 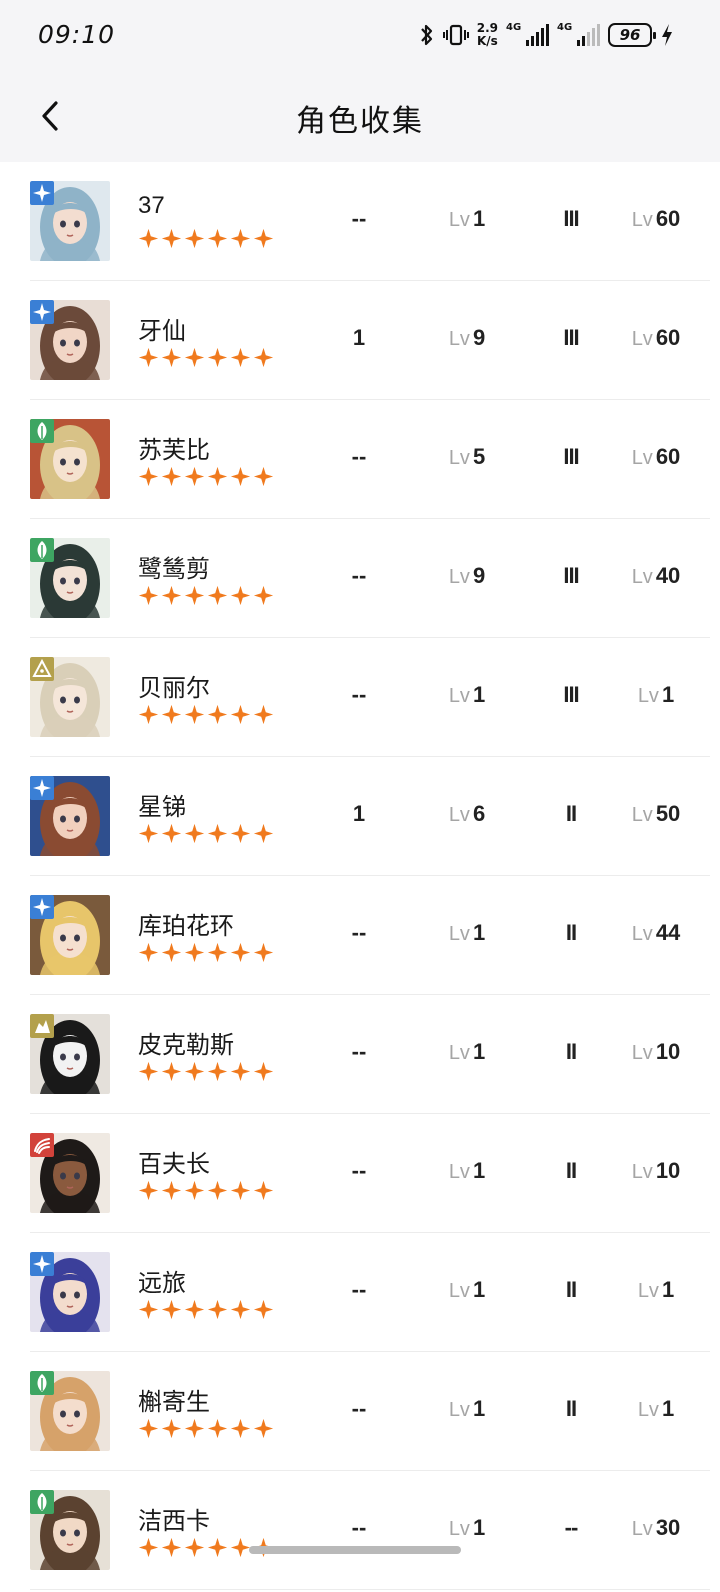 What do you see at coordinates (162, 807) in the screenshot?
I see `character-name: 星锑` at bounding box center [162, 807].